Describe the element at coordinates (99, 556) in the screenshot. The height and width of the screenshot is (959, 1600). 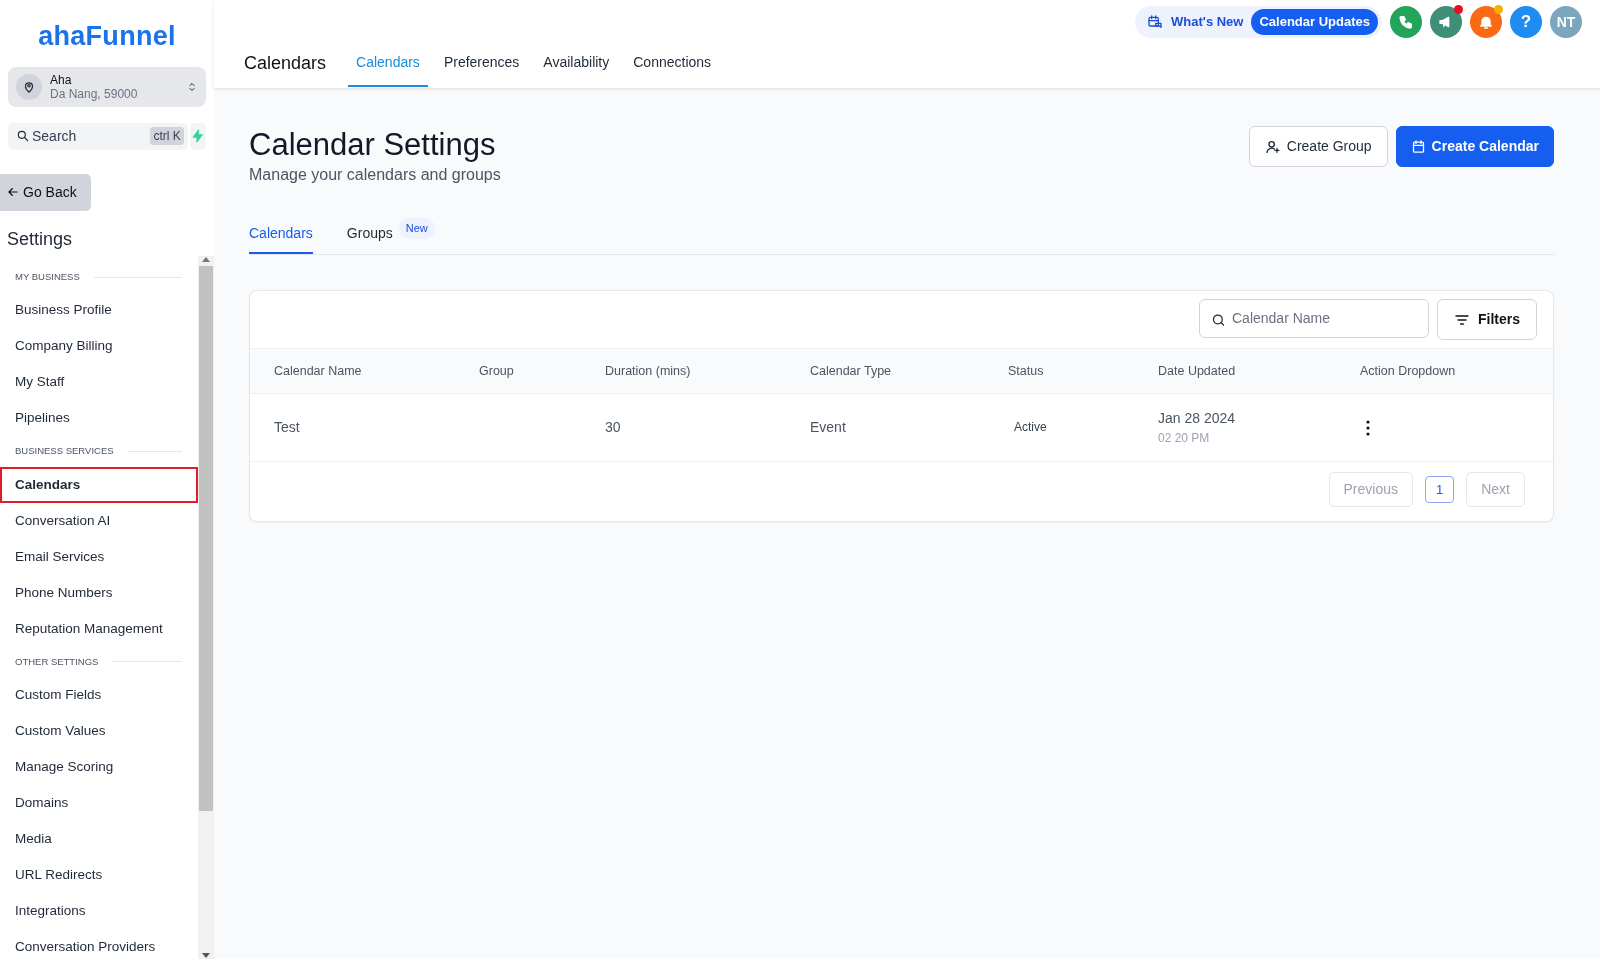
I see `sidebar-item: Email Services` at that location.